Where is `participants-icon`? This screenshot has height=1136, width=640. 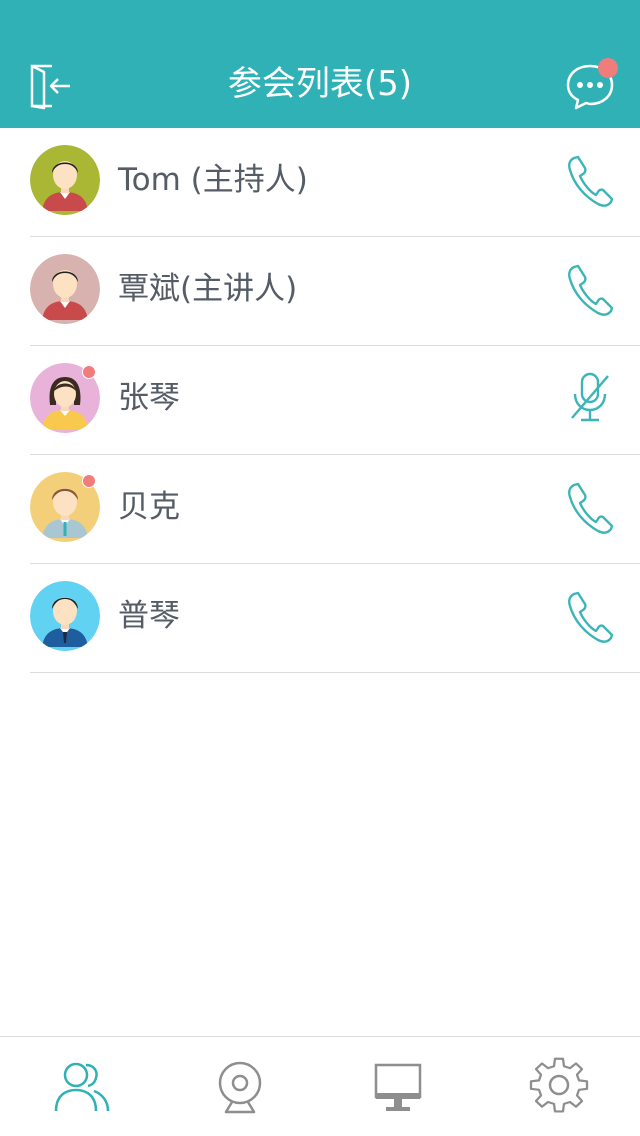 participants-icon is located at coordinates (82, 1087).